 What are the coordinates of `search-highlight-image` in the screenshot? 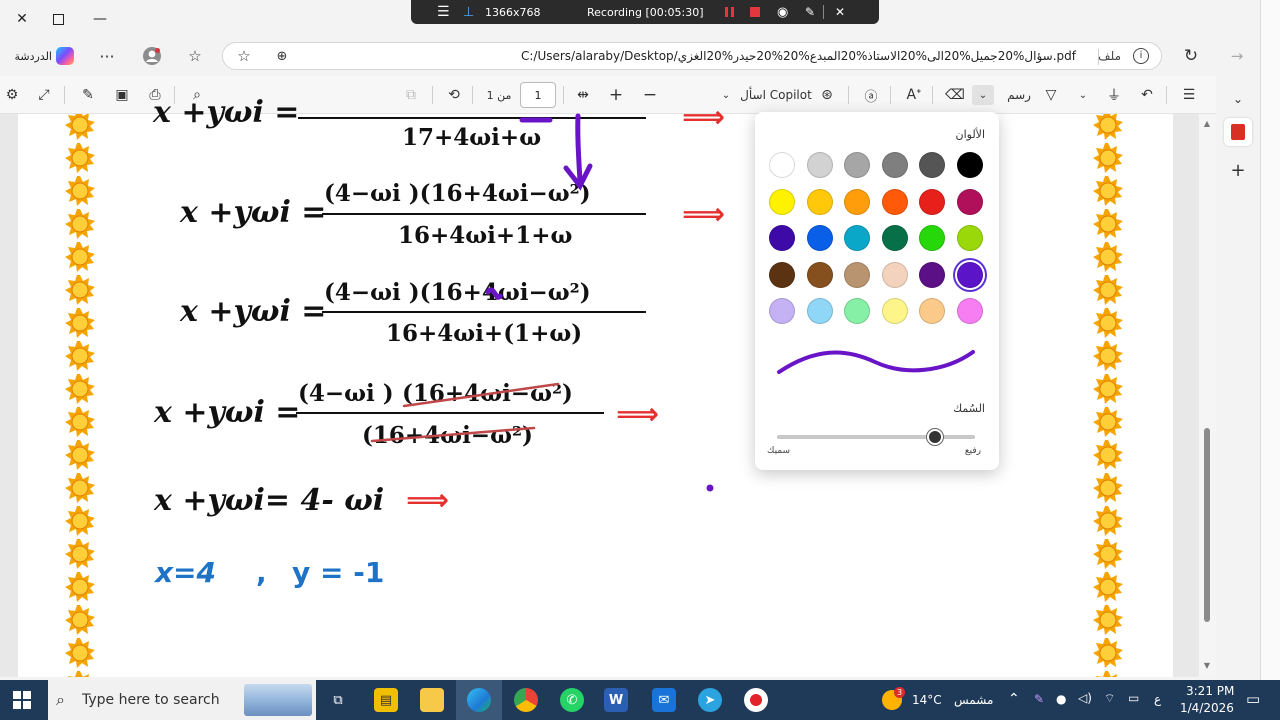 It's located at (278, 700).